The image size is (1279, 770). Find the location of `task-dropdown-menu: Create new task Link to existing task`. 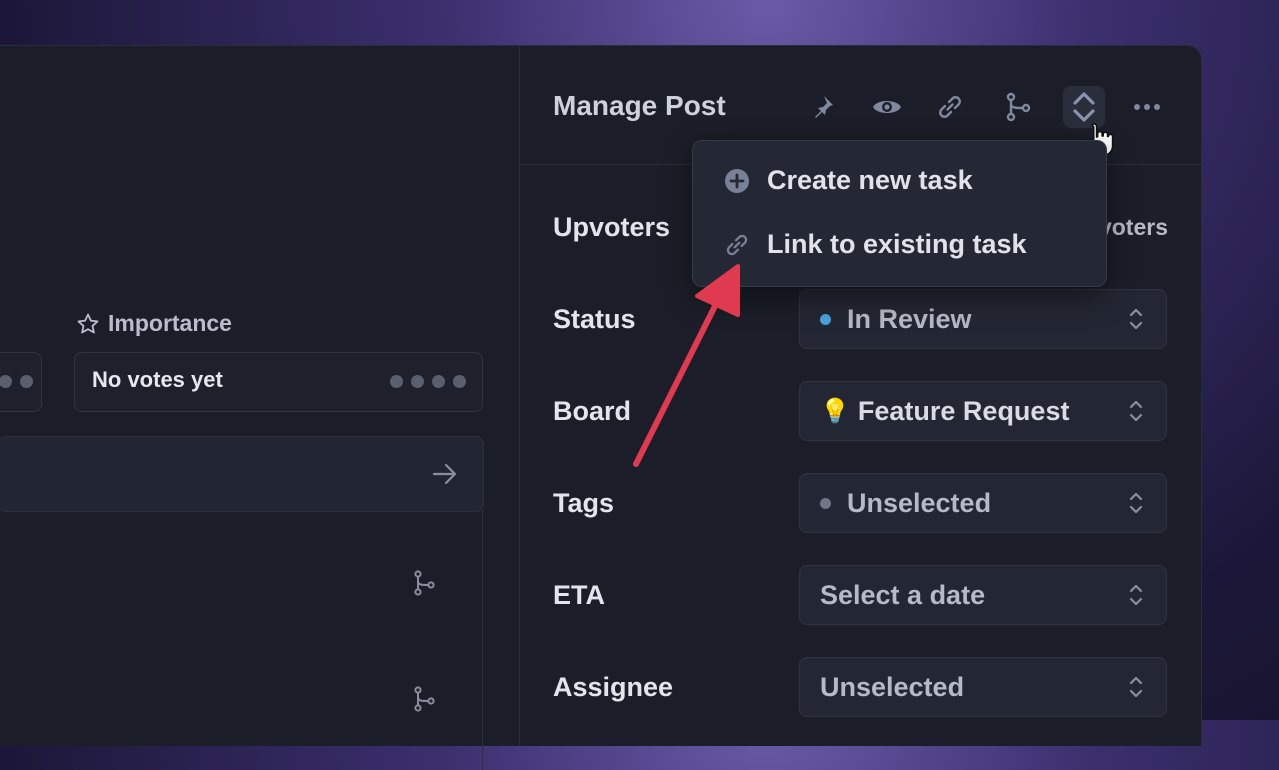

task-dropdown-menu: Create new task Link to existing task is located at coordinates (899, 213).